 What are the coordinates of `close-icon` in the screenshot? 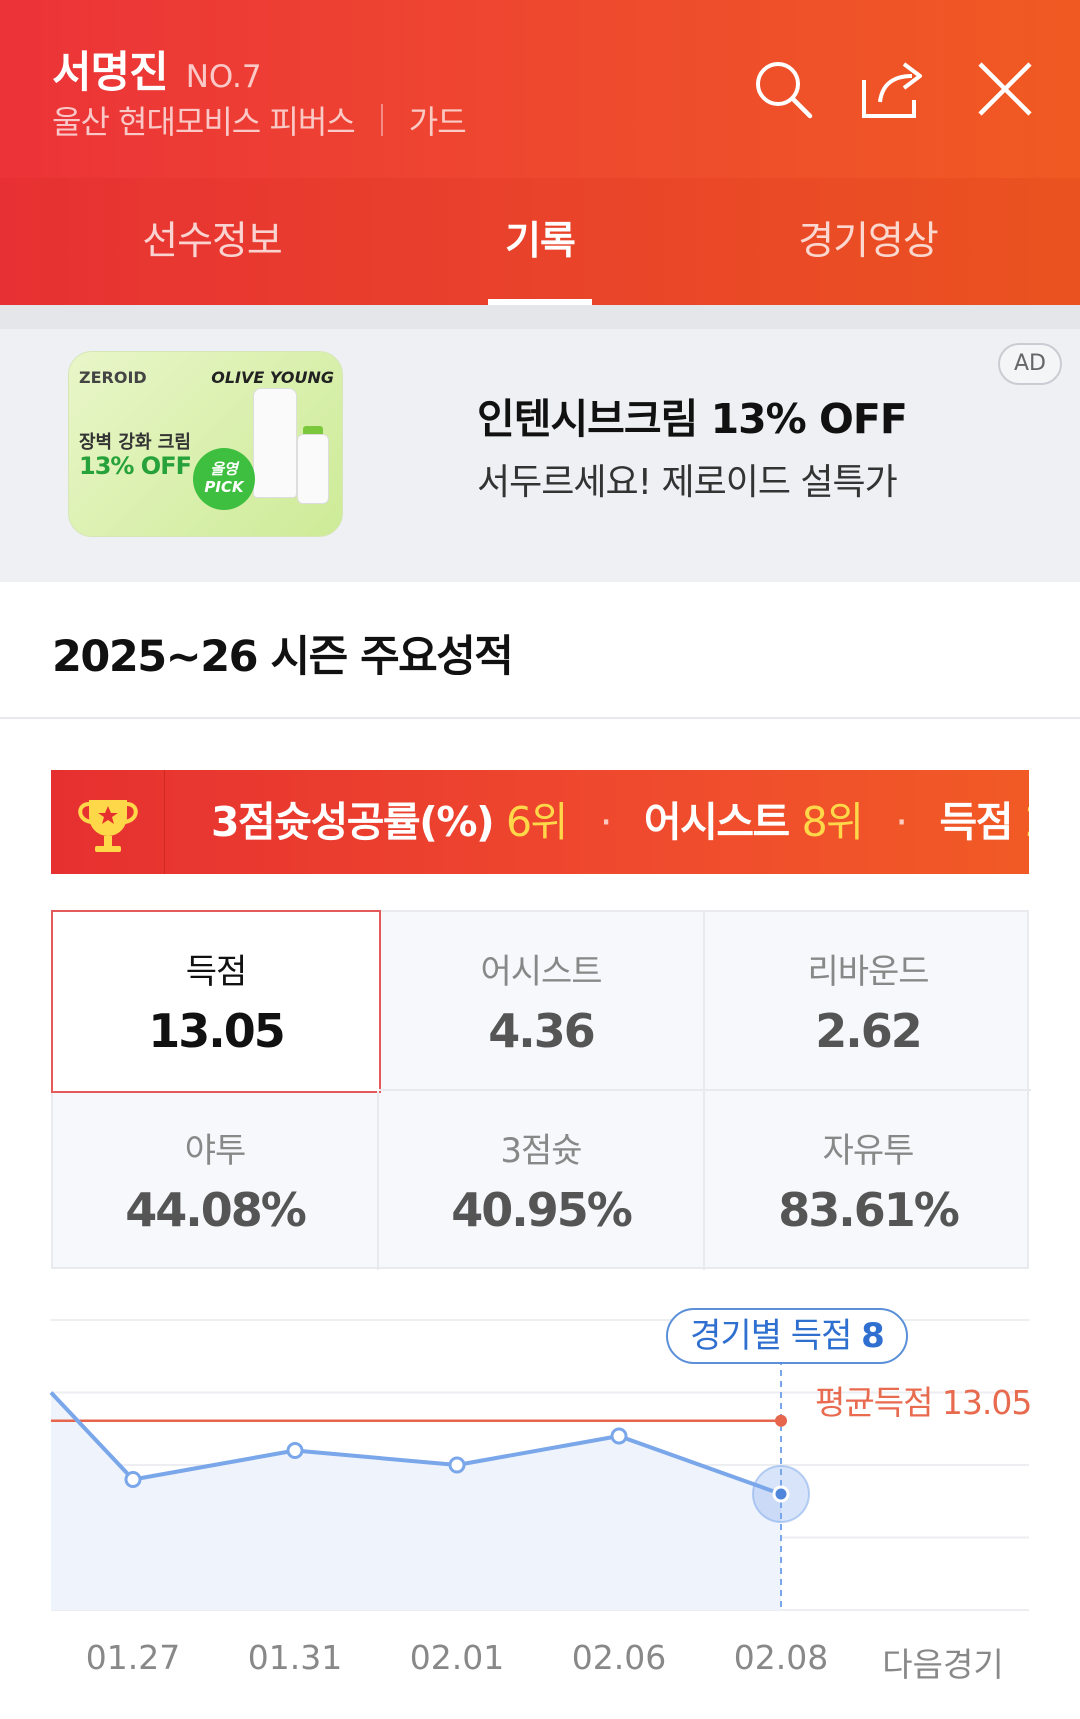 It's located at (1005, 89).